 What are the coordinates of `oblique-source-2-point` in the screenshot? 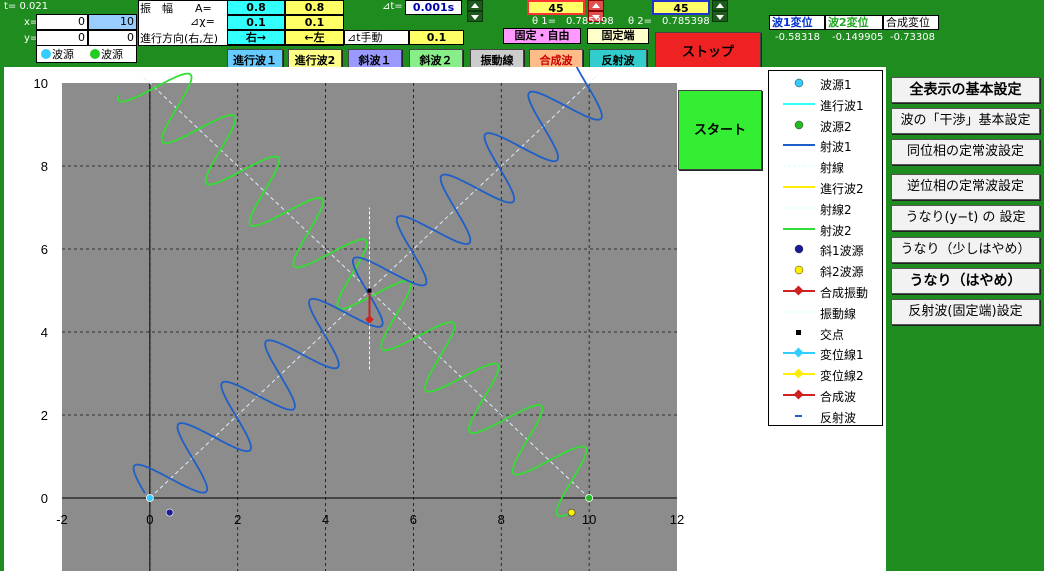 It's located at (571, 512).